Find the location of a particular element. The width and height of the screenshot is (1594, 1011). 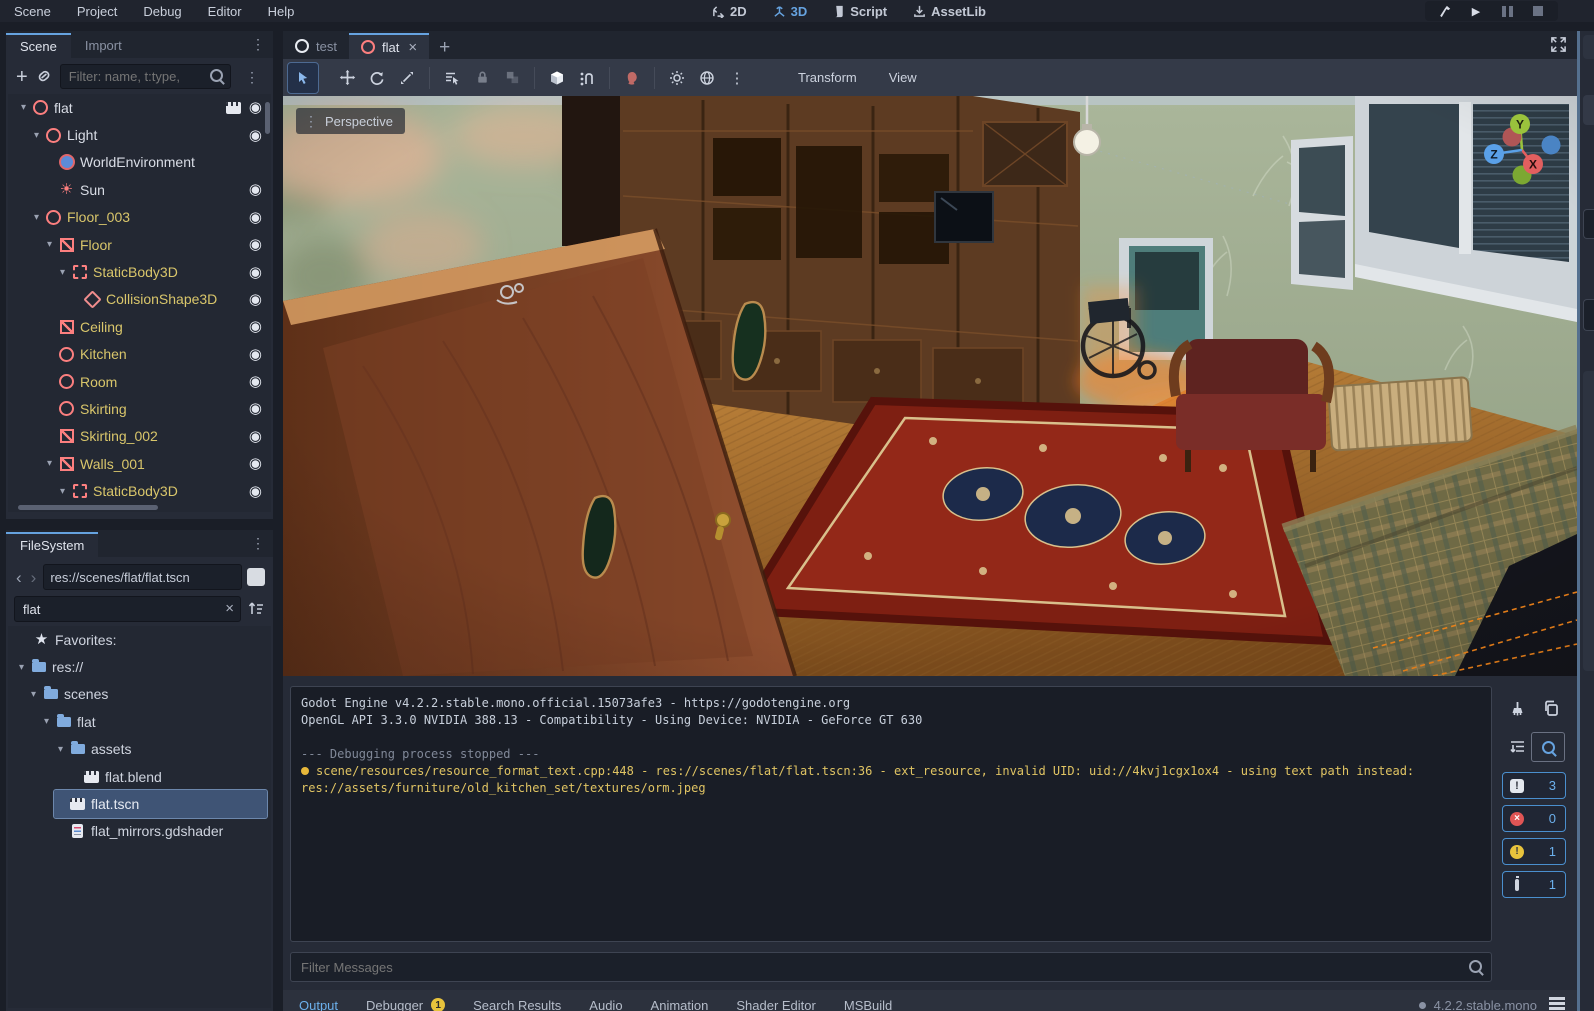

tree-node-light: ▾ Light ◉ is located at coordinates (139, 134).